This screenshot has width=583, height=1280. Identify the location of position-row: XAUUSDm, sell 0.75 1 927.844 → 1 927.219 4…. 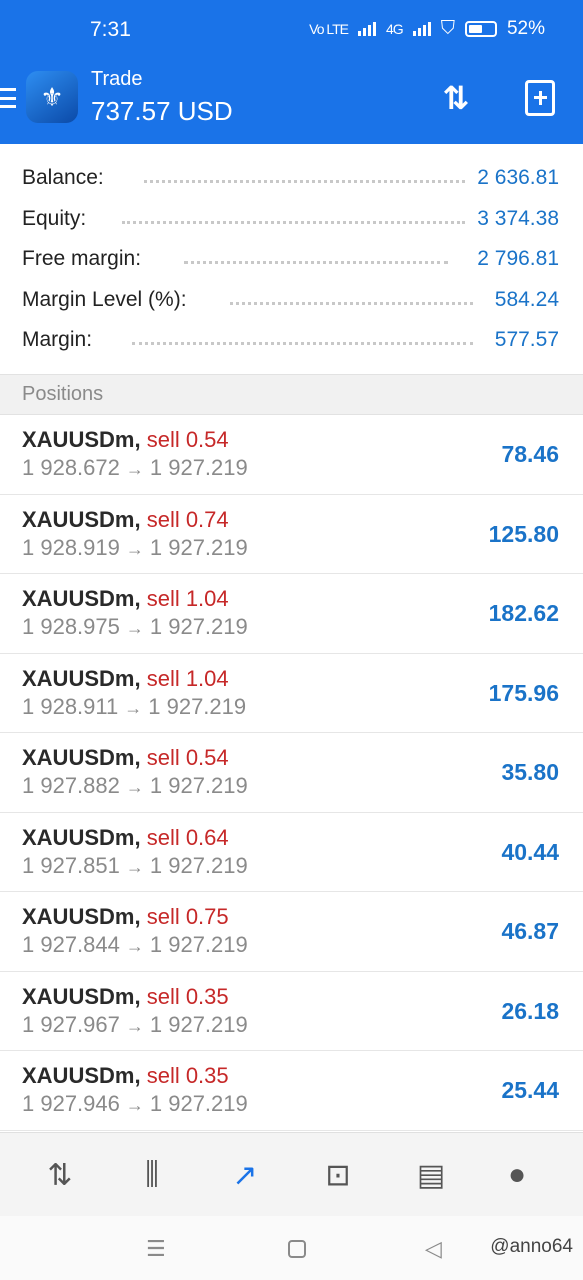
(291, 932).